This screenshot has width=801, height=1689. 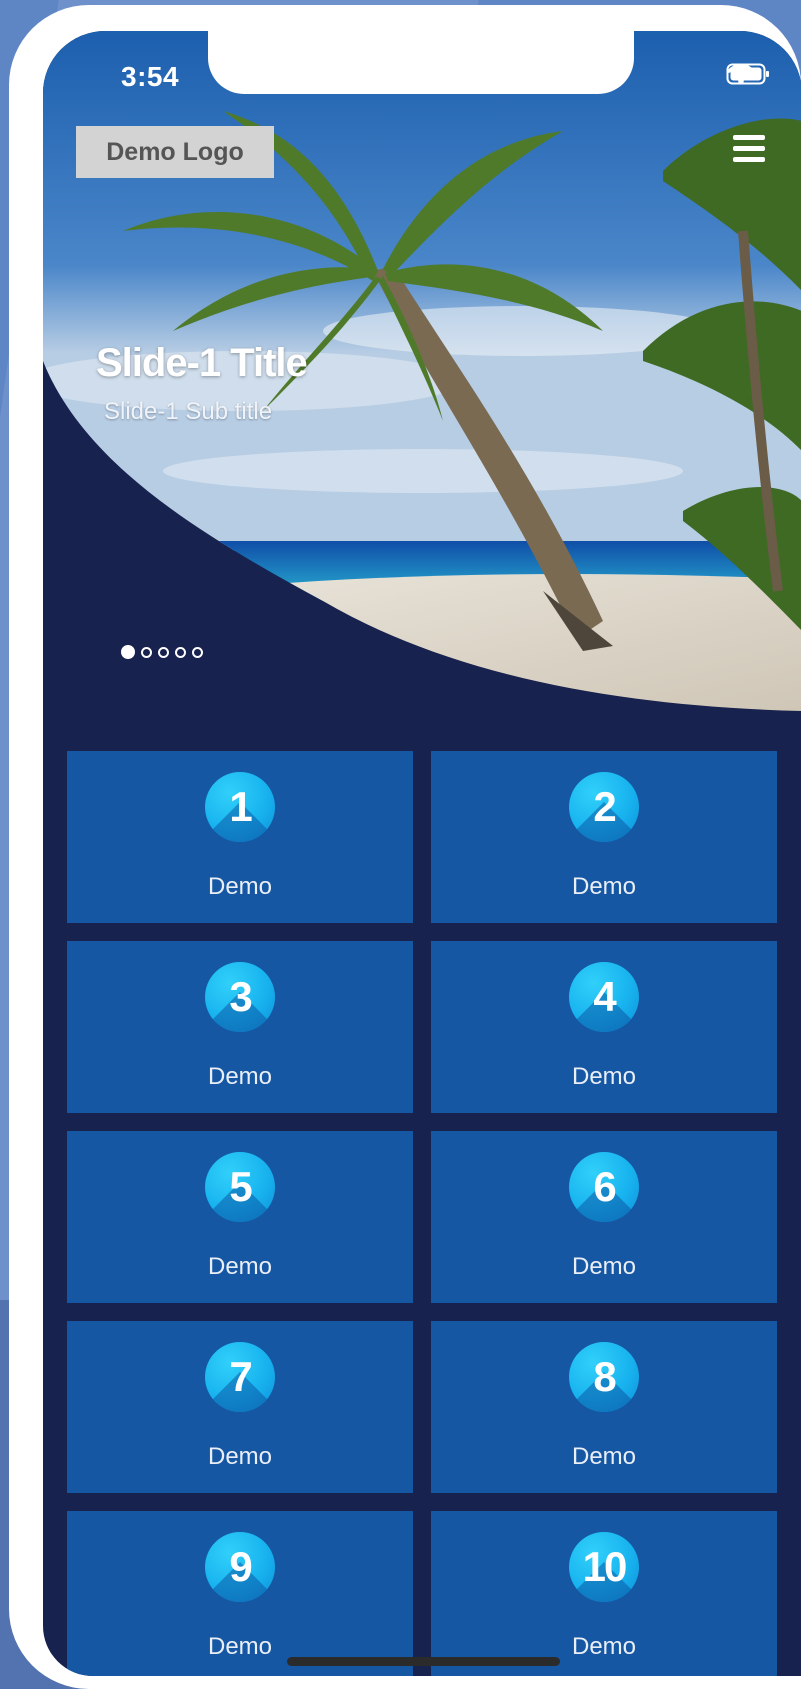 I want to click on number-1-icon: 1, so click(x=240, y=807).